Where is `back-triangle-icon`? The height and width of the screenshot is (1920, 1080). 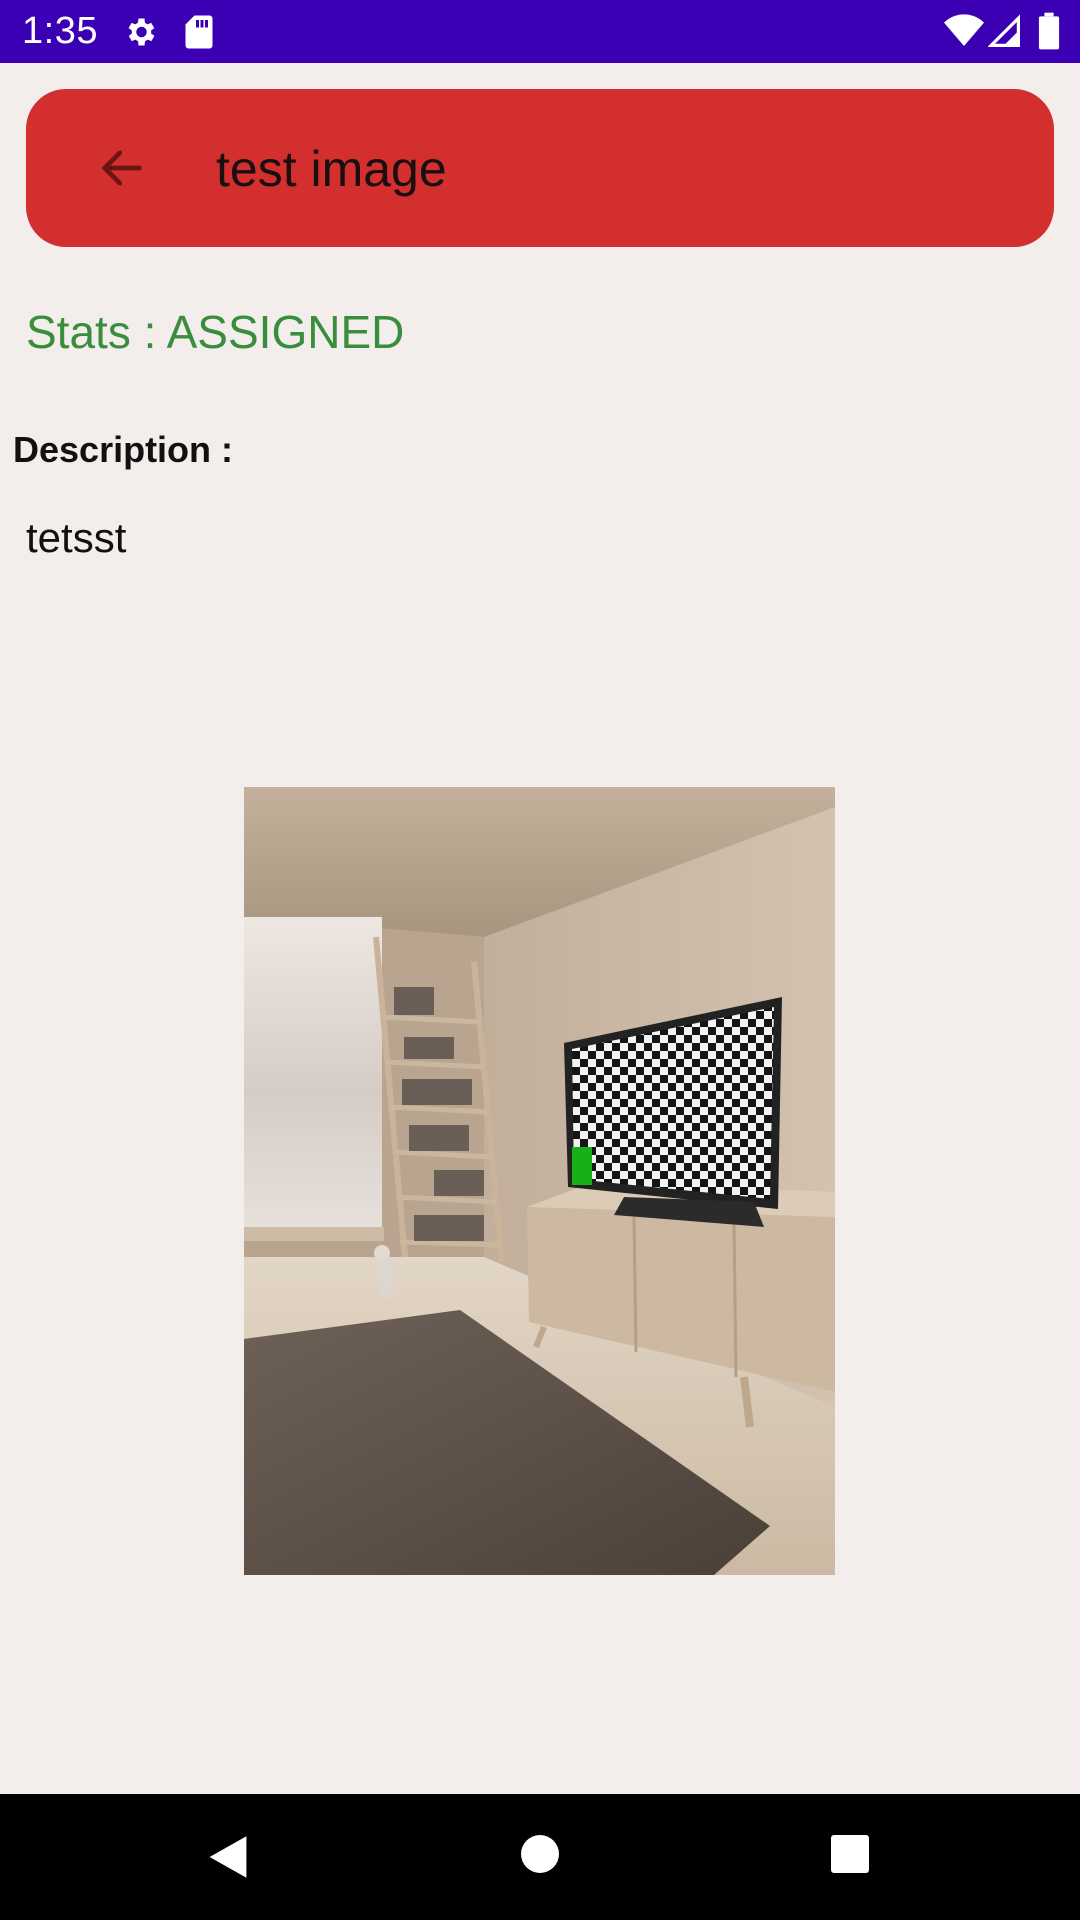
back-triangle-icon is located at coordinates (228, 1857).